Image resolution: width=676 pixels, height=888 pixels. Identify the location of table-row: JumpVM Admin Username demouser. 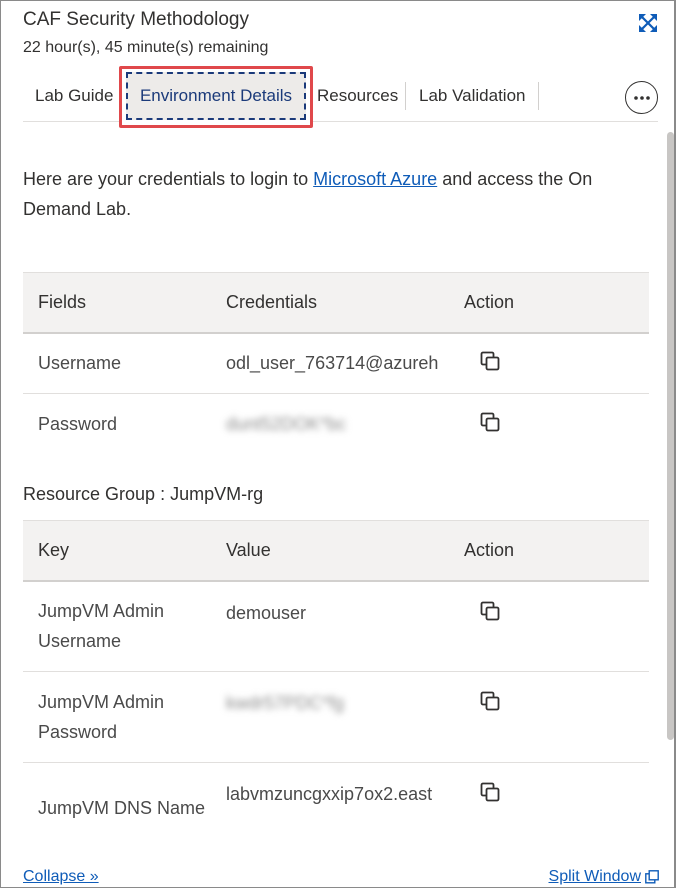
(336, 626).